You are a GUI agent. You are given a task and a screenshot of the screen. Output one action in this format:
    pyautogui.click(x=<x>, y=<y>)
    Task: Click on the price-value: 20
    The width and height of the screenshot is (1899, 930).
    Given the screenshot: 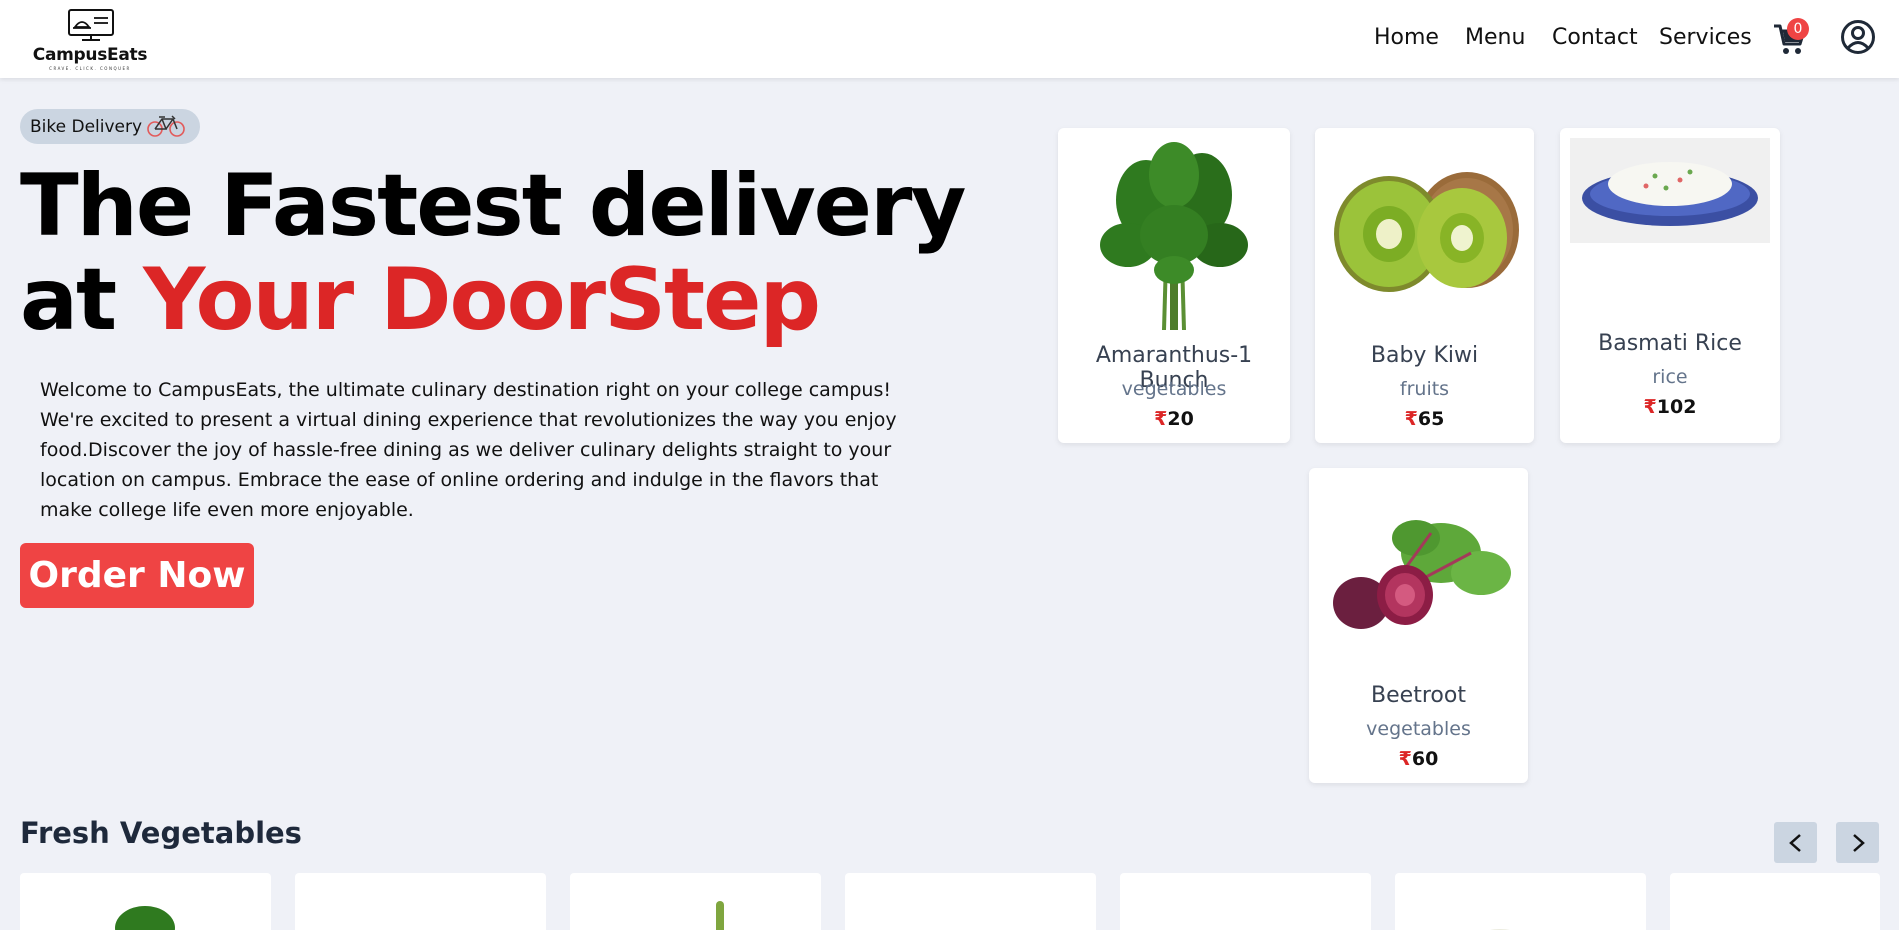 What is the action you would take?
    pyautogui.click(x=1180, y=419)
    